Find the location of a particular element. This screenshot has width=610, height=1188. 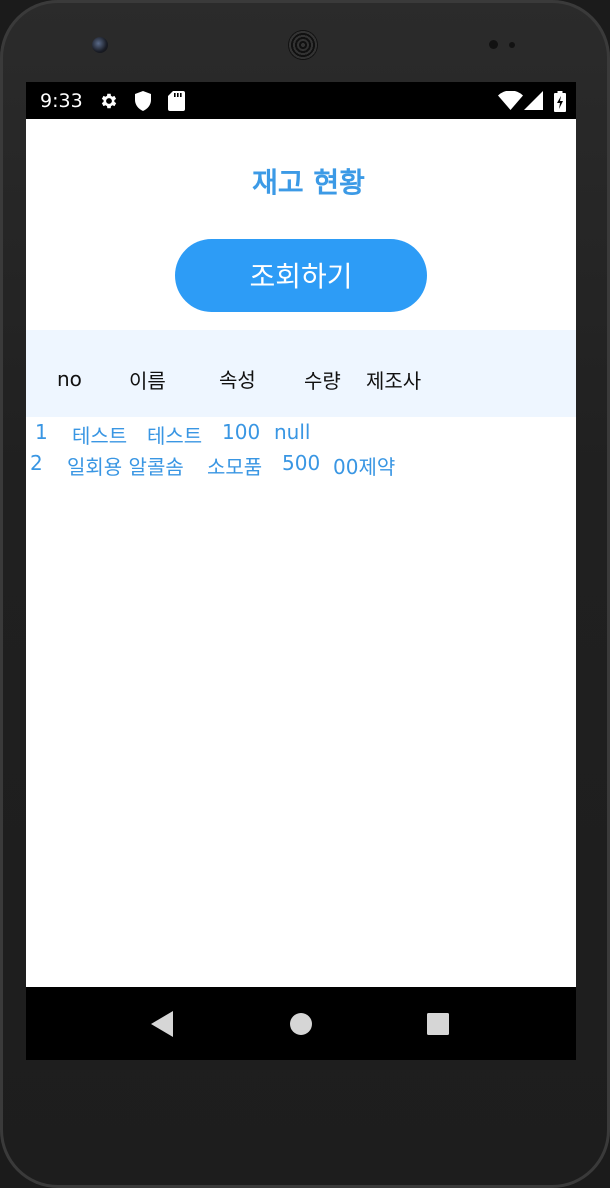

cell-quantity: 500 is located at coordinates (301, 463).